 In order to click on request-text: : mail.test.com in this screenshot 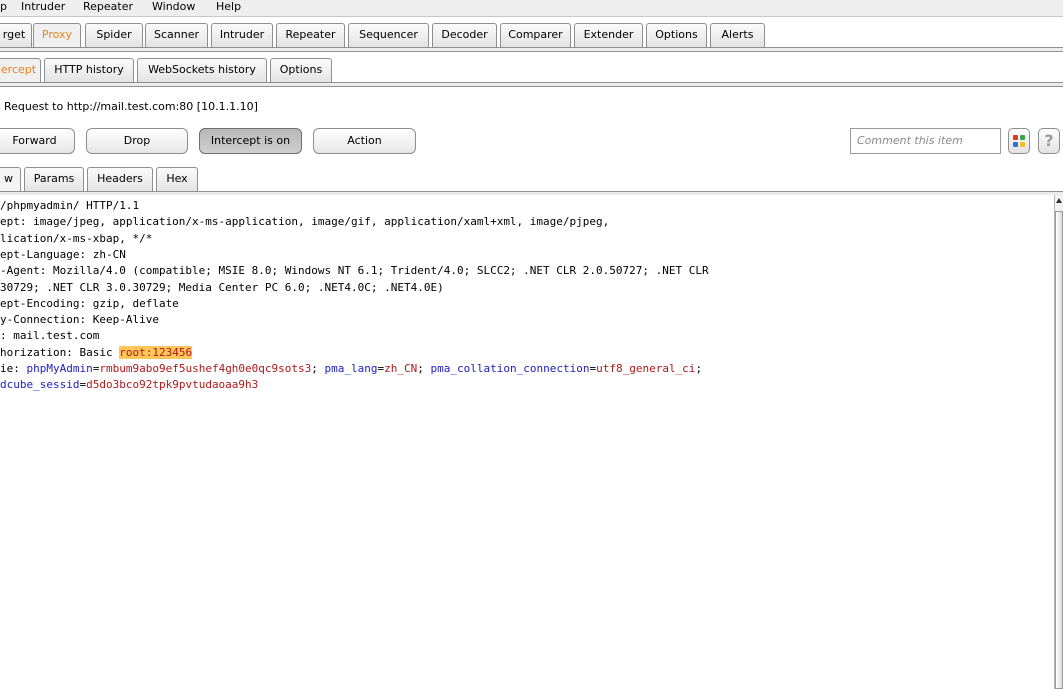, I will do `click(50, 336)`.